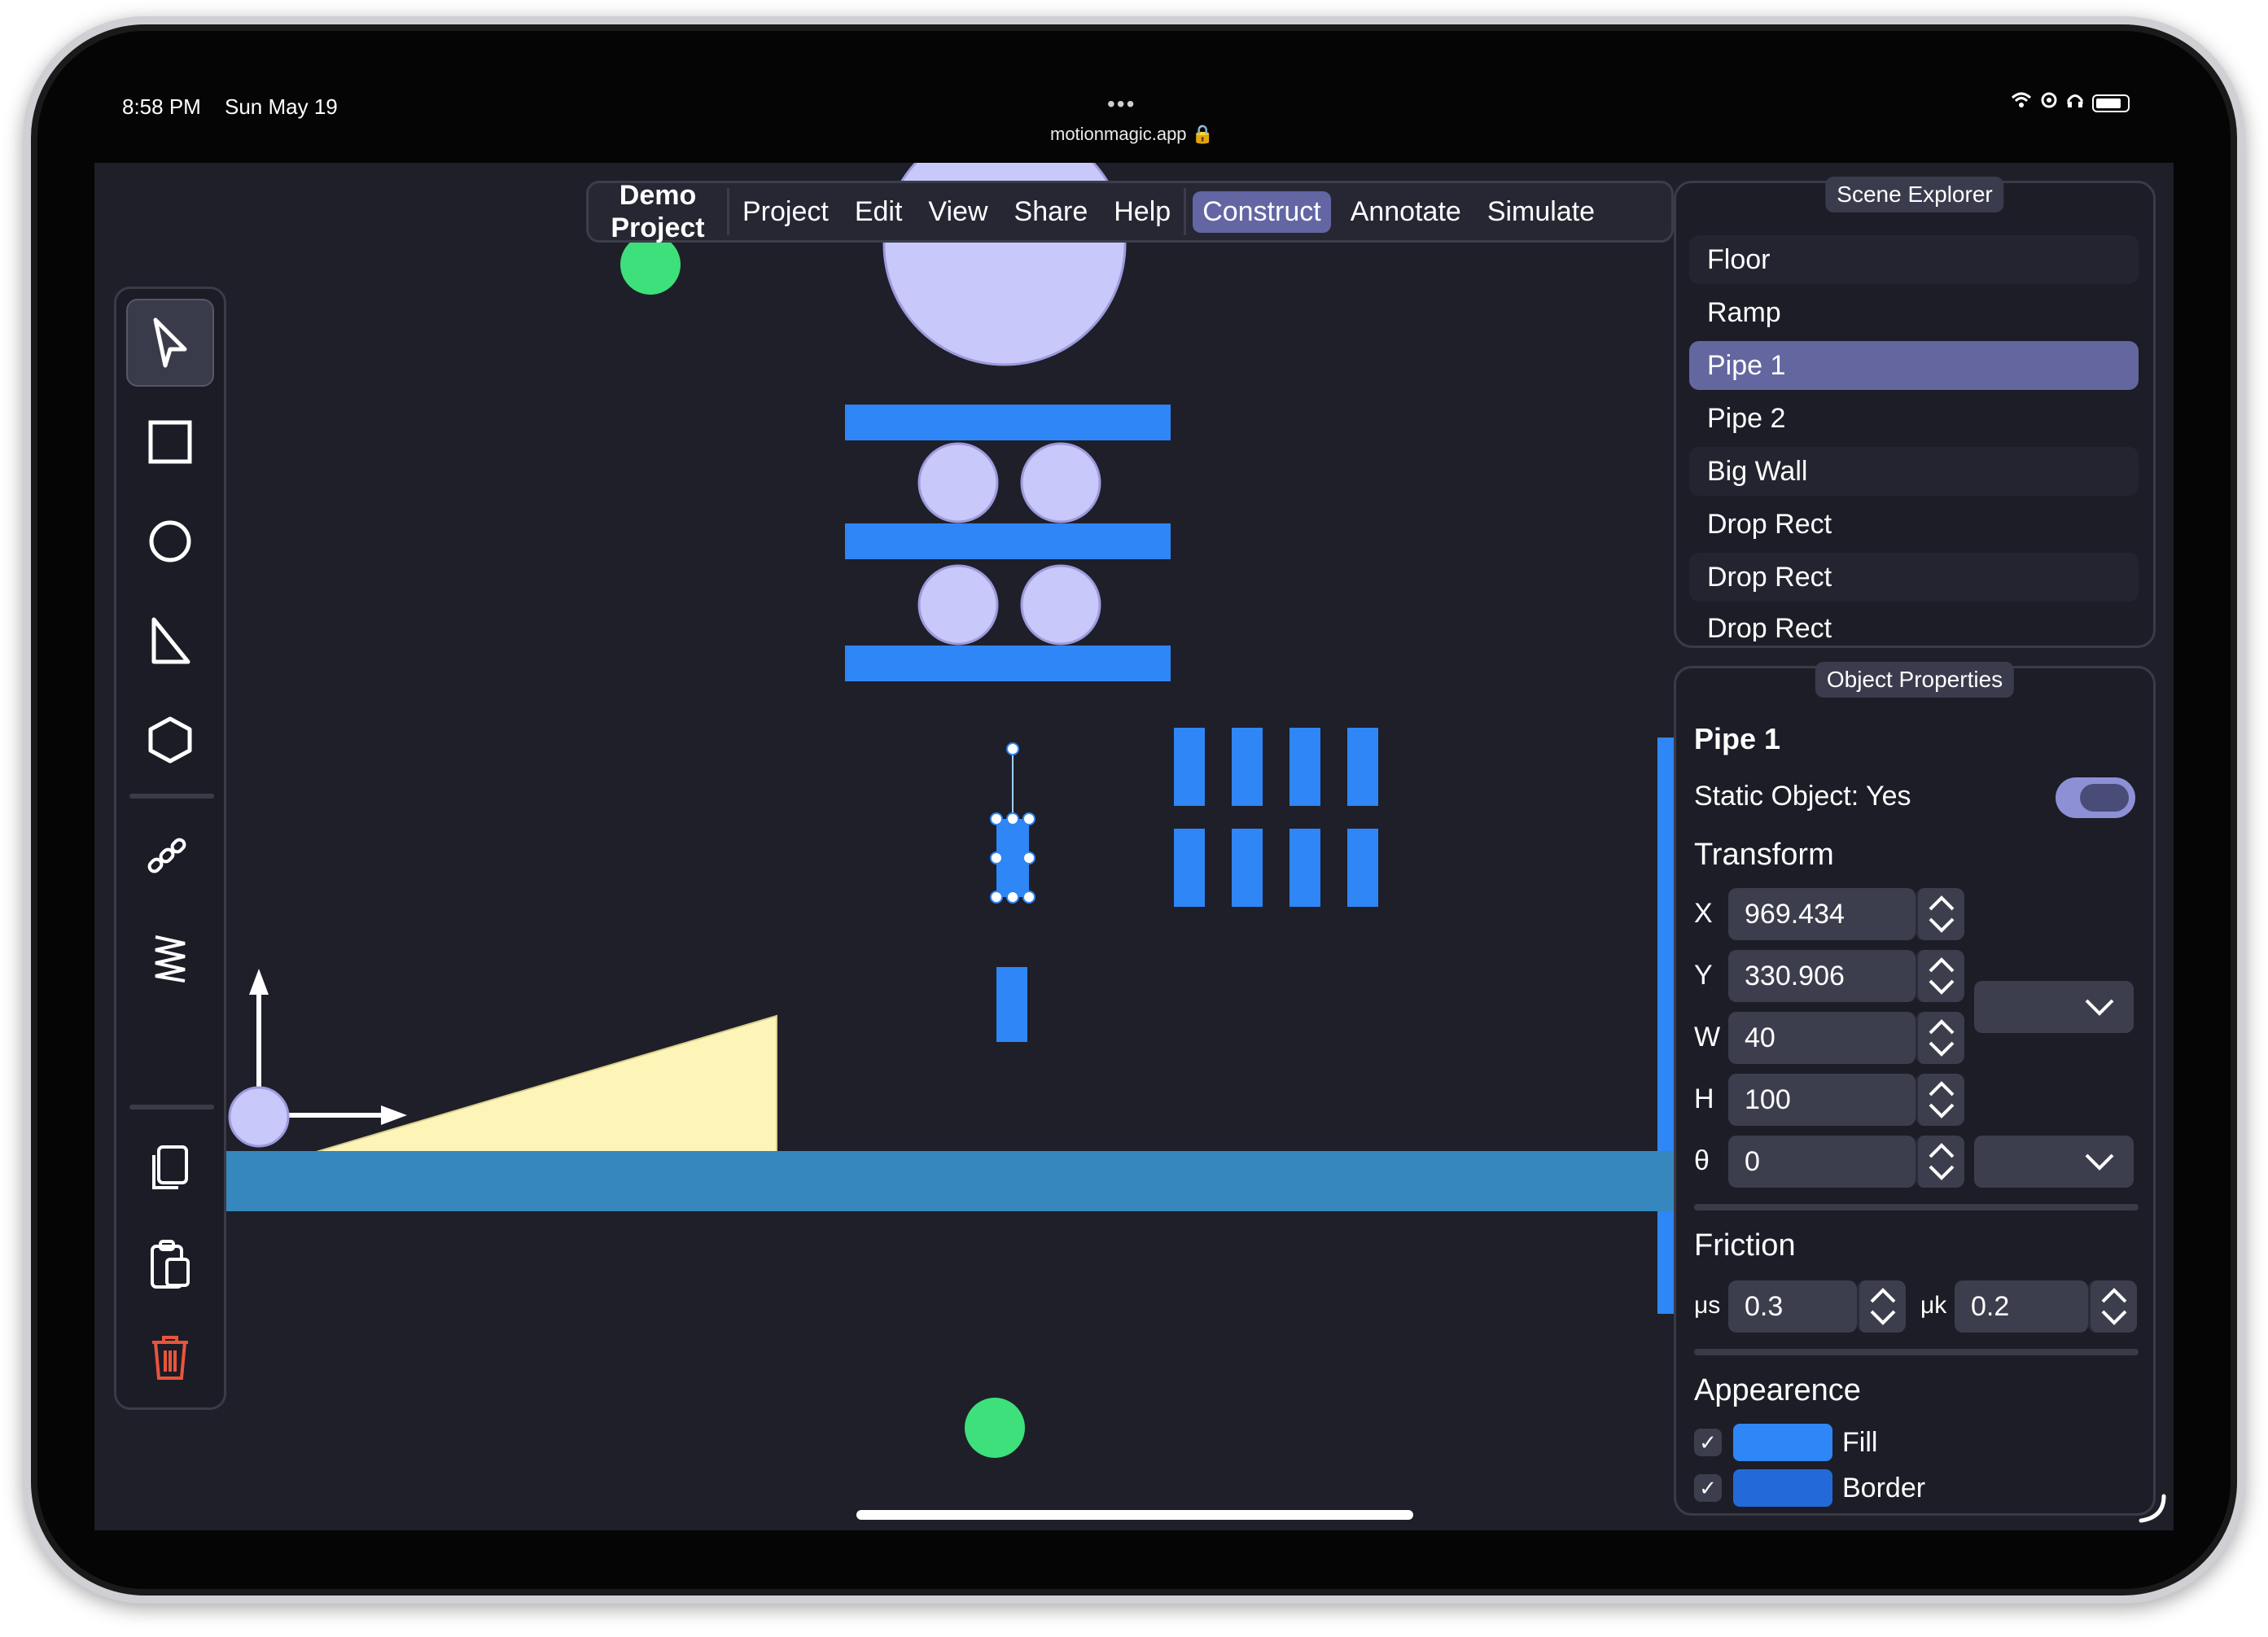 The height and width of the screenshot is (1637, 2268). I want to click on static-friction-field: 0.3, so click(1792, 1306).